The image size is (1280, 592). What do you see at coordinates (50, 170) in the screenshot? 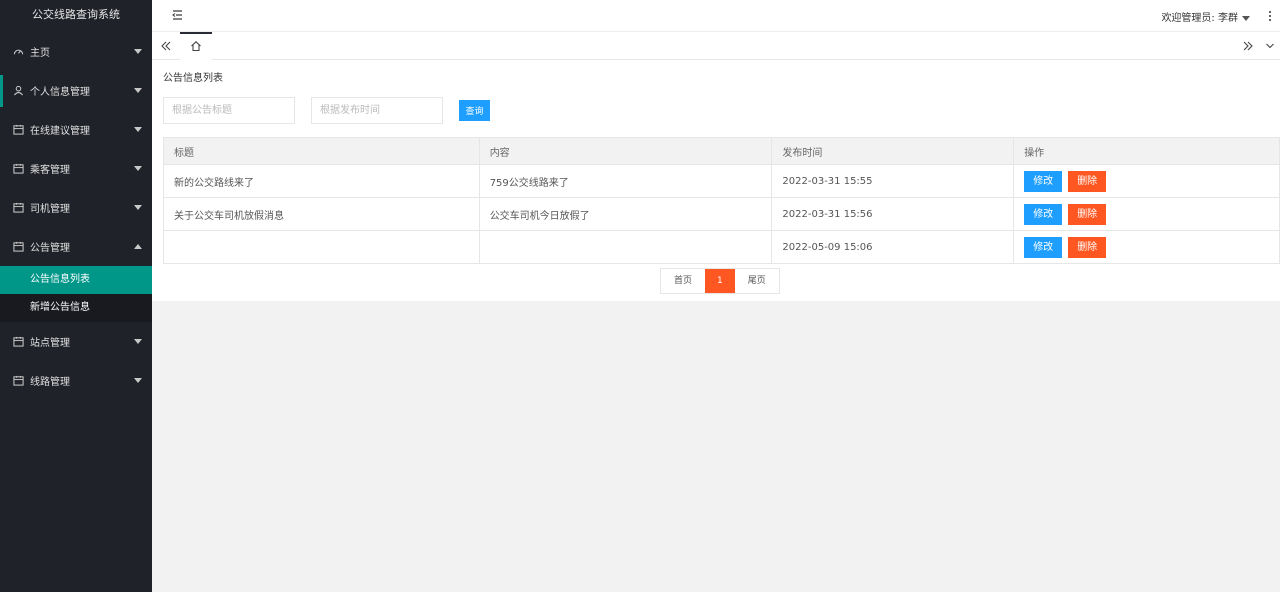
I see `sidebar-item-label: 乘客管理` at bounding box center [50, 170].